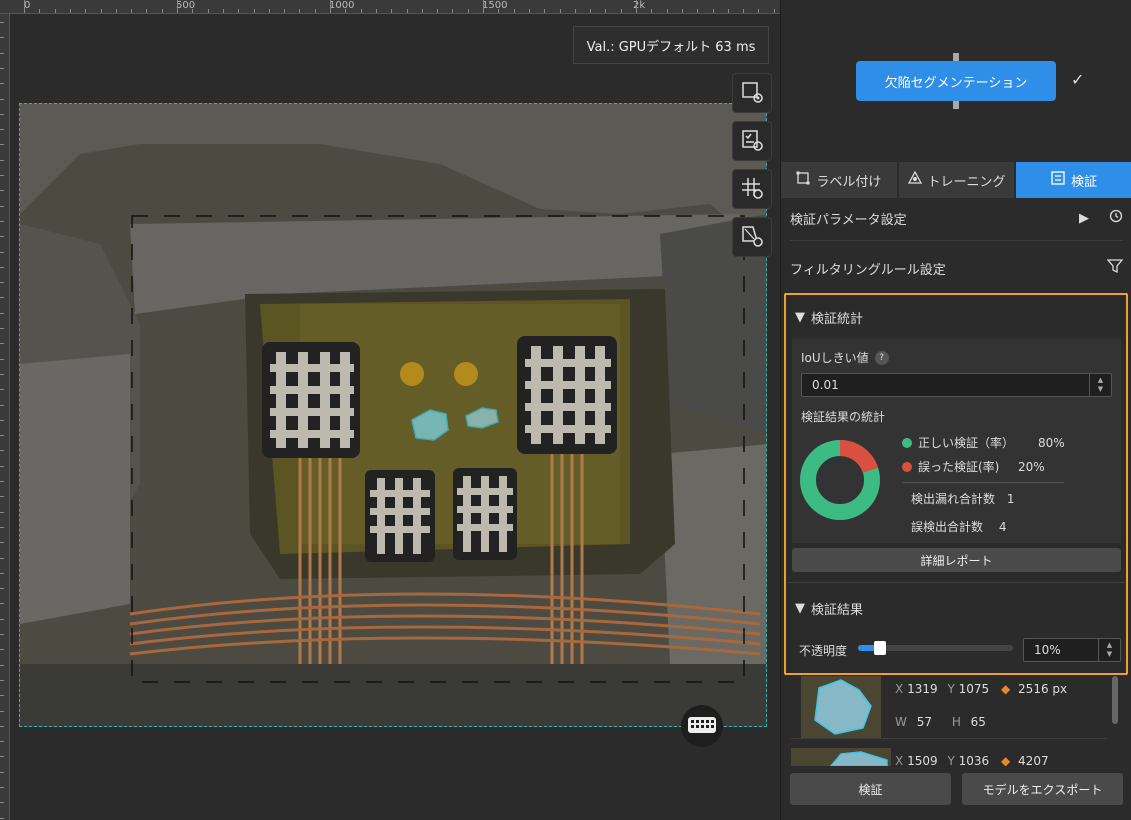 The width and height of the screenshot is (1131, 820). What do you see at coordinates (1072, 650) in the screenshot?
I see `opacity-input: 10% ▲ ▼` at bounding box center [1072, 650].